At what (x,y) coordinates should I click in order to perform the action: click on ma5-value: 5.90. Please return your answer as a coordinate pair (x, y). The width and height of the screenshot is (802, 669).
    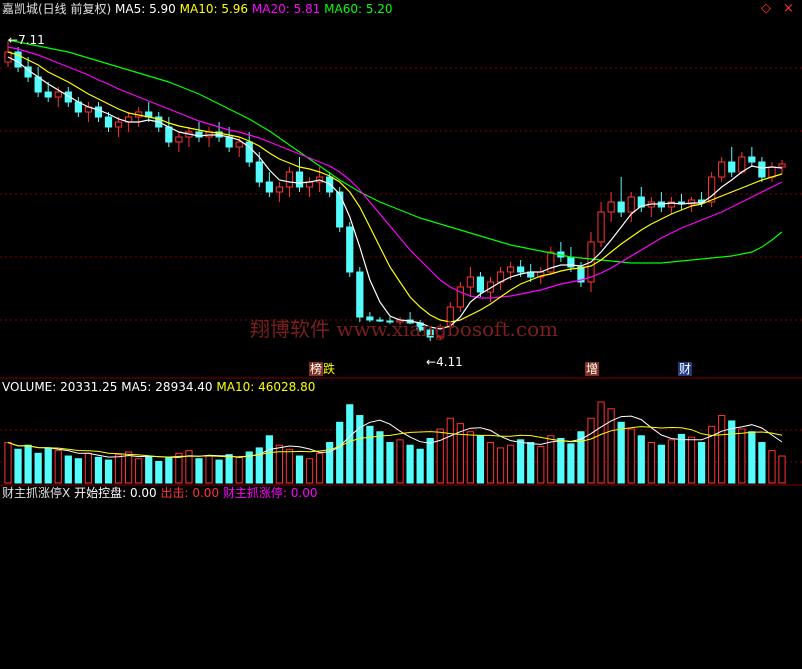
    Looking at the image, I should click on (162, 9).